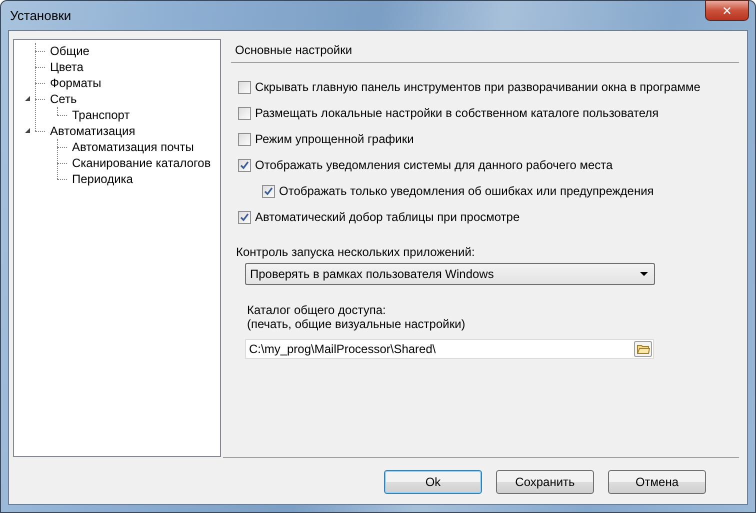 This screenshot has width=756, height=513. Describe the element at coordinates (457, 113) in the screenshot. I see `checkbox-label: Размещать локальные настройки в собственном каталоге пользователя` at that location.